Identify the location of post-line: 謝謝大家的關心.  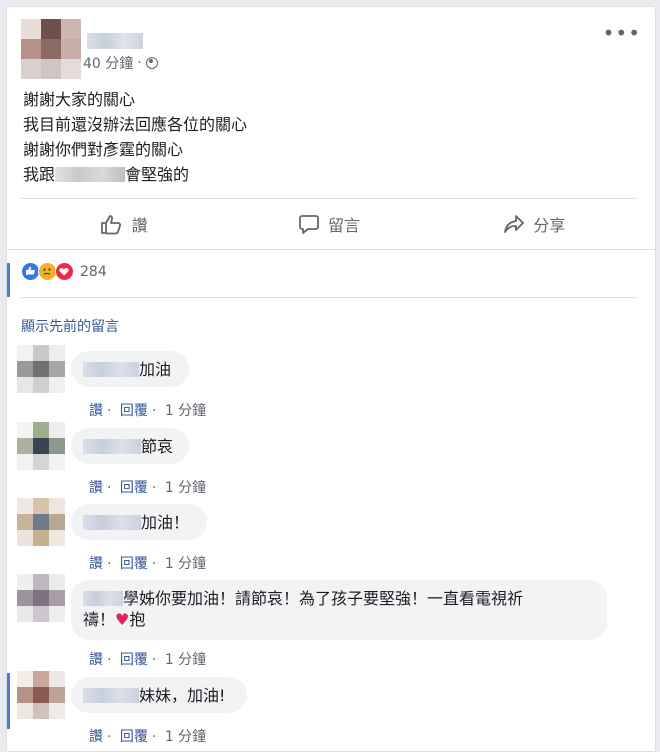
(79, 99).